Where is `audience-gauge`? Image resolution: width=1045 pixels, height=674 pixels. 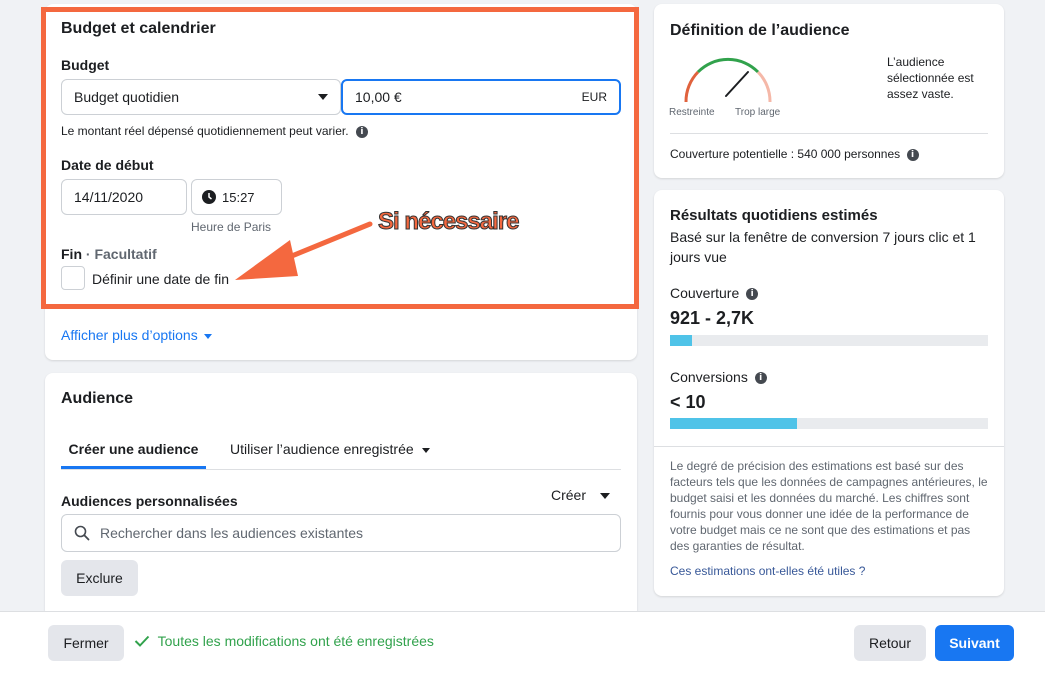
audience-gauge is located at coordinates (728, 80).